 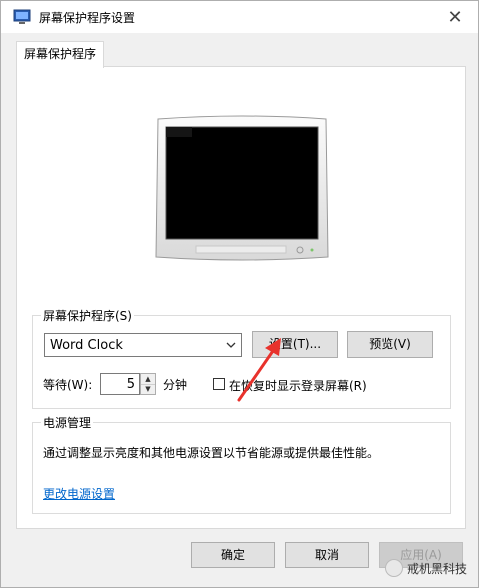 I want to click on power-description: 通过调整显示亮度和其他电源设置以节省能源或提供最佳性能。, so click(x=211, y=453).